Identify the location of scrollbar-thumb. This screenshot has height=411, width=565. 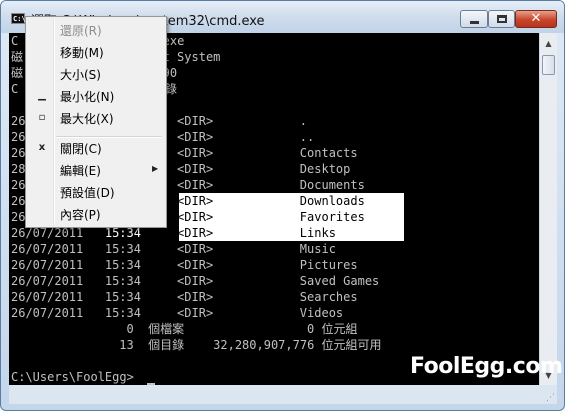
(548, 65).